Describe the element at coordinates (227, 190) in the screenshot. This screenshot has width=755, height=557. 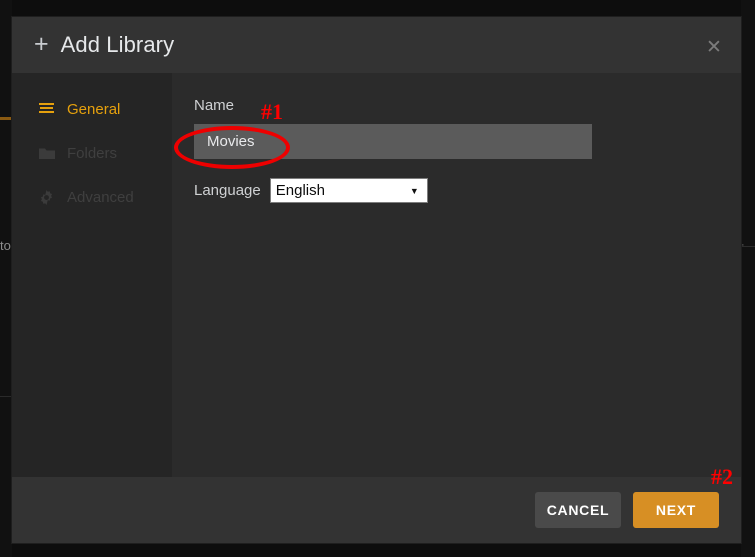
I see `language-label: Language` at that location.